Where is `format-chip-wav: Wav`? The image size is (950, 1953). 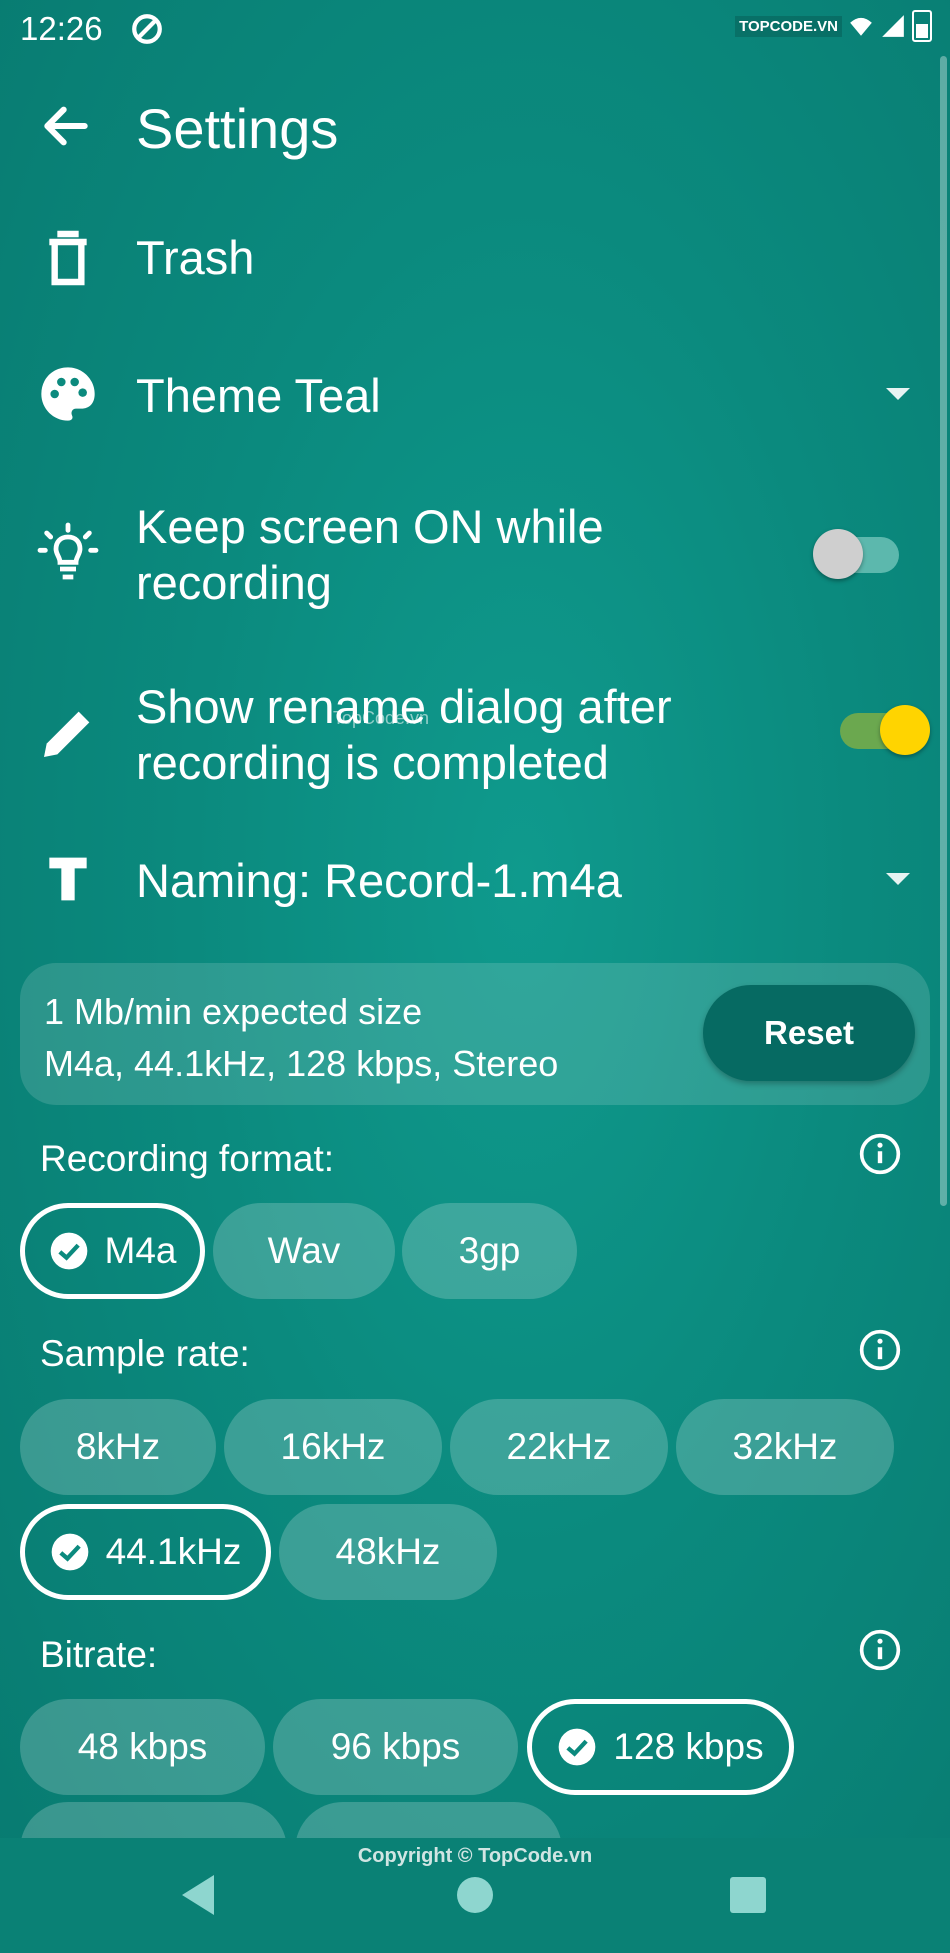
format-chip-wav: Wav is located at coordinates (304, 1251).